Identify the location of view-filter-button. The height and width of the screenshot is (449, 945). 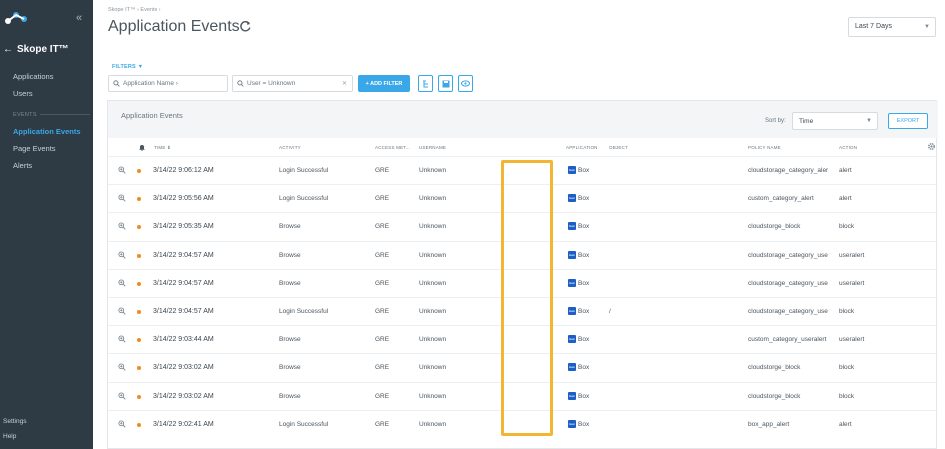
(465, 83).